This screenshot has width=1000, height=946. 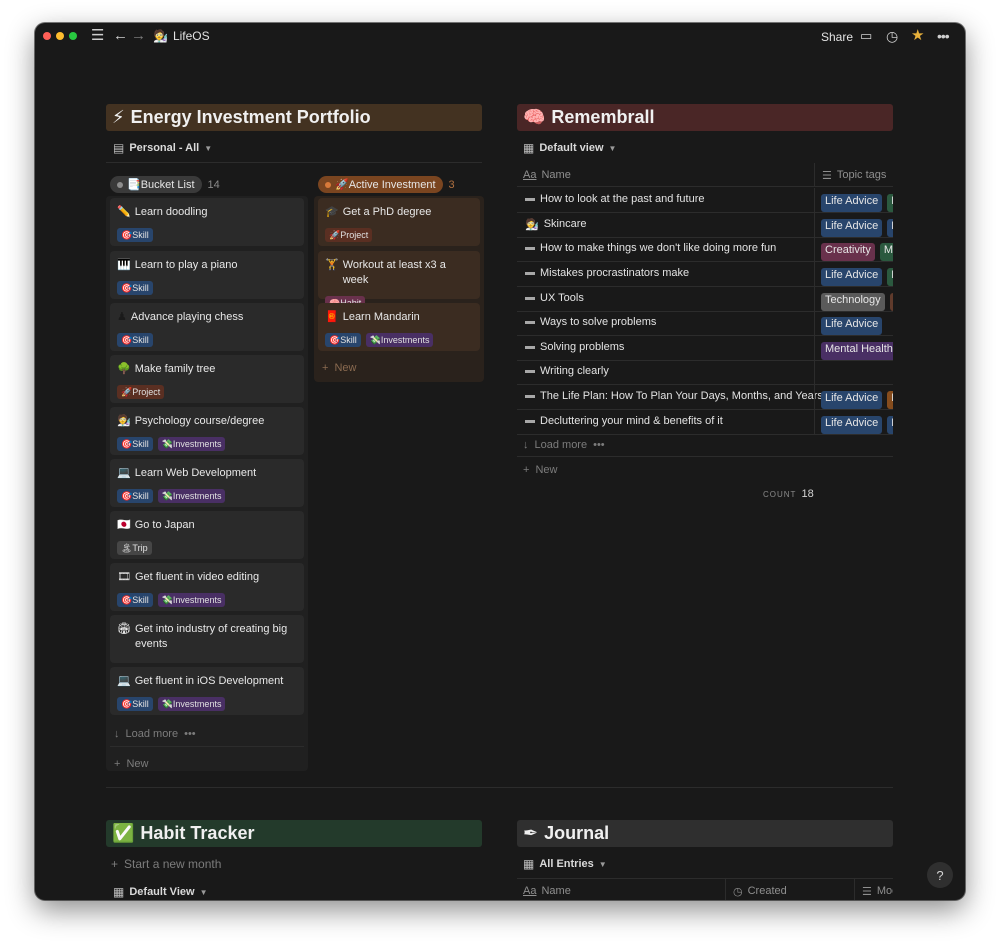 I want to click on board-card: ✏️ Learn doodling 🎯Skill, so click(x=207, y=222).